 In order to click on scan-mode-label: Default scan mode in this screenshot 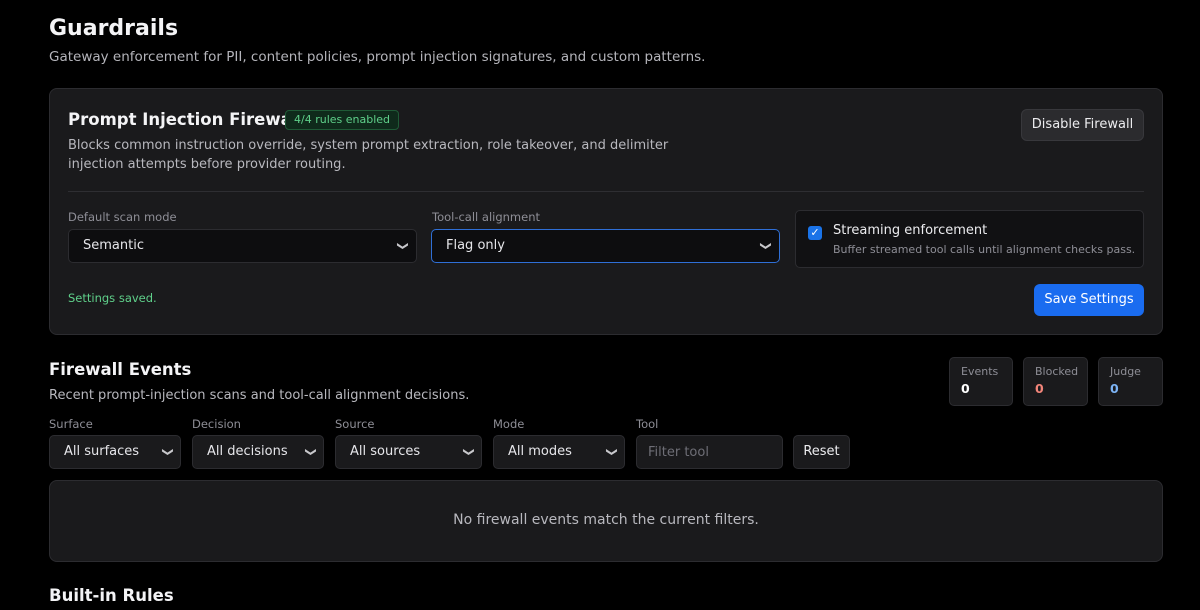, I will do `click(122, 217)`.